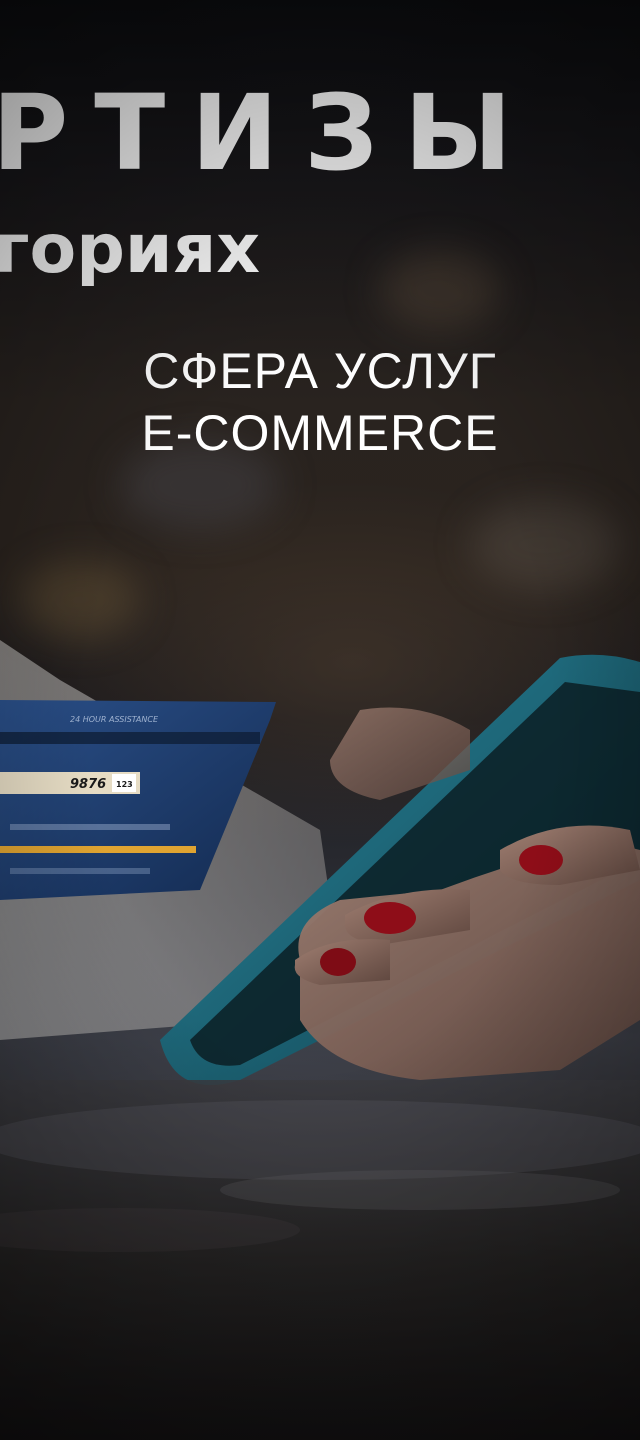 The image size is (640, 1440). What do you see at coordinates (130, 738) in the screenshot?
I see `card-magstrip` at bounding box center [130, 738].